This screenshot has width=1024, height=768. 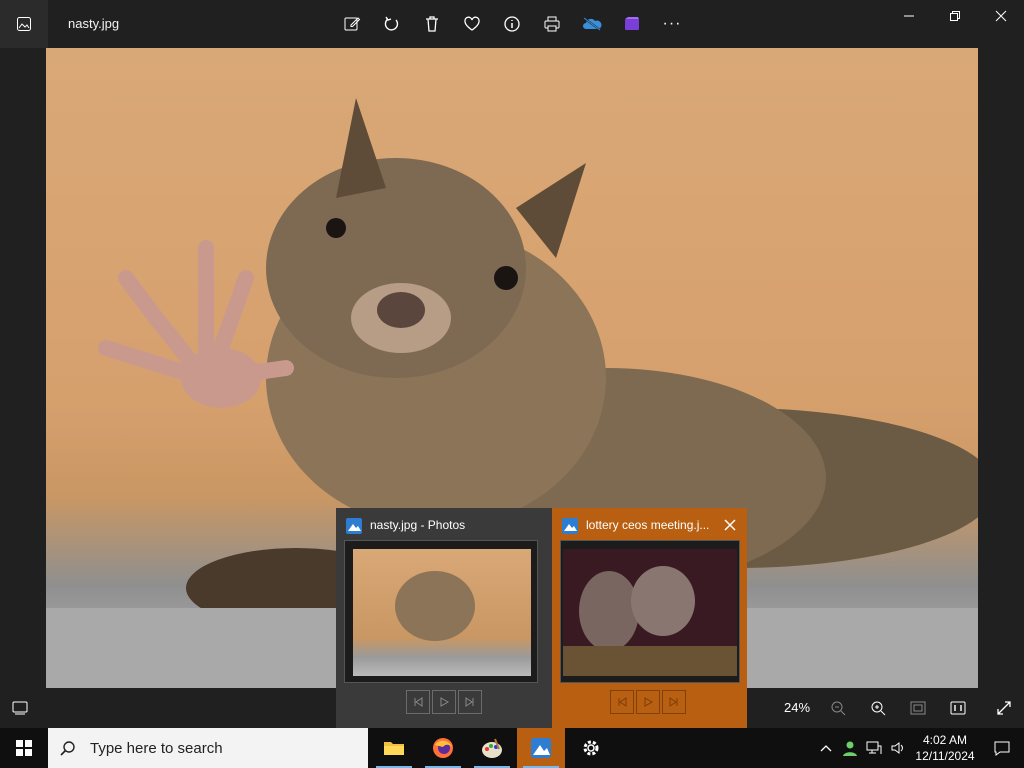 What do you see at coordinates (492, 748) in the screenshot?
I see `paint-icon` at bounding box center [492, 748].